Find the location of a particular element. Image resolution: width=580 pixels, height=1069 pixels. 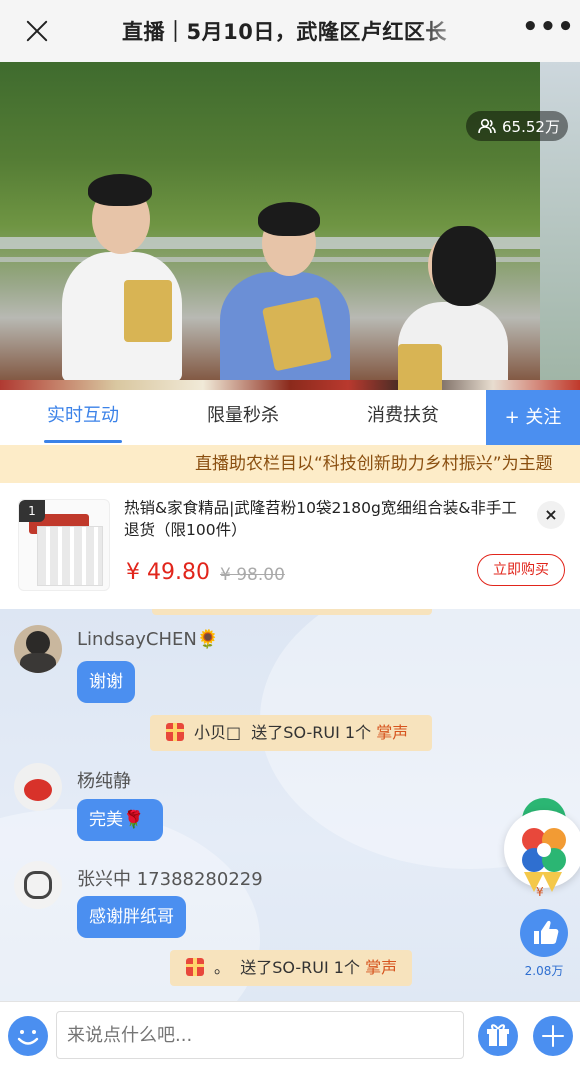

close-icon is located at coordinates (37, 31).